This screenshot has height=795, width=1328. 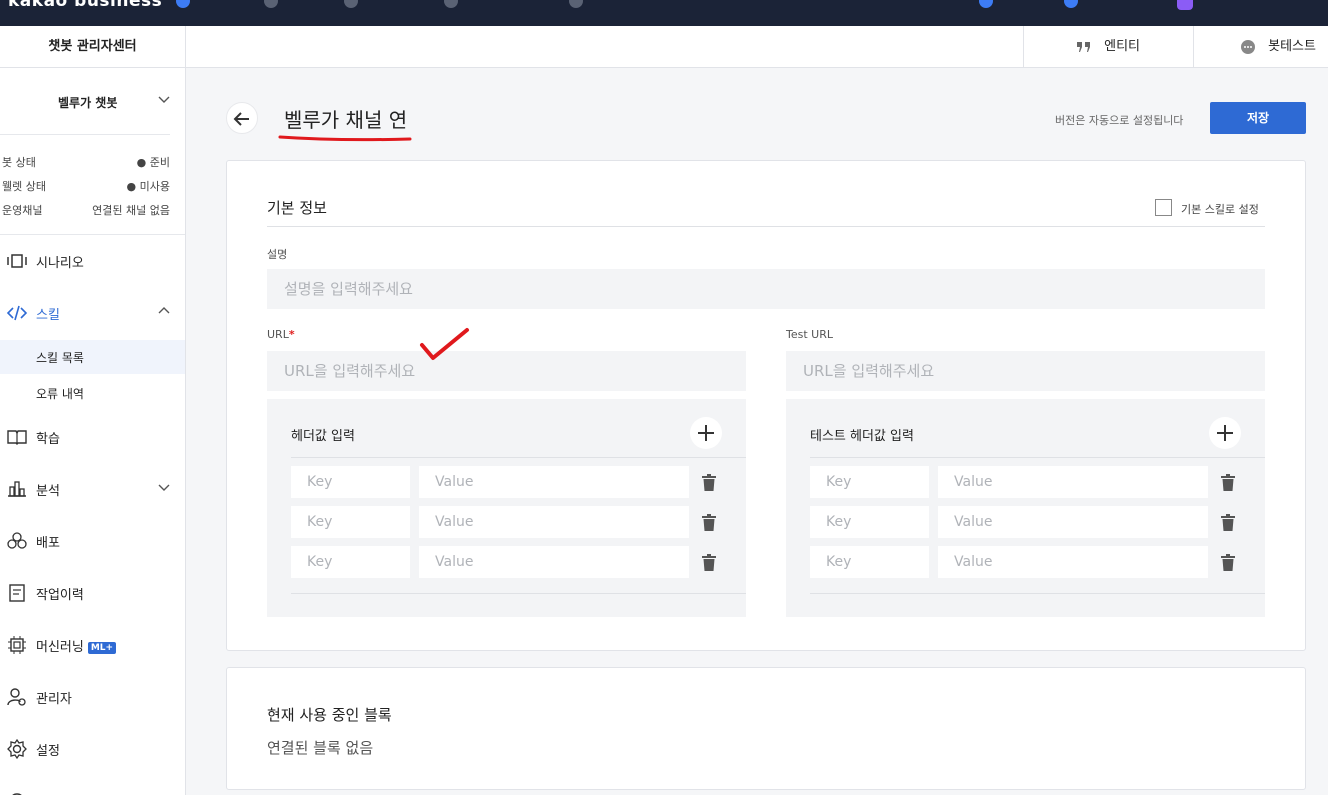 I want to click on version-note: 버전은 자동으로 설정됩니다, so click(x=1119, y=120).